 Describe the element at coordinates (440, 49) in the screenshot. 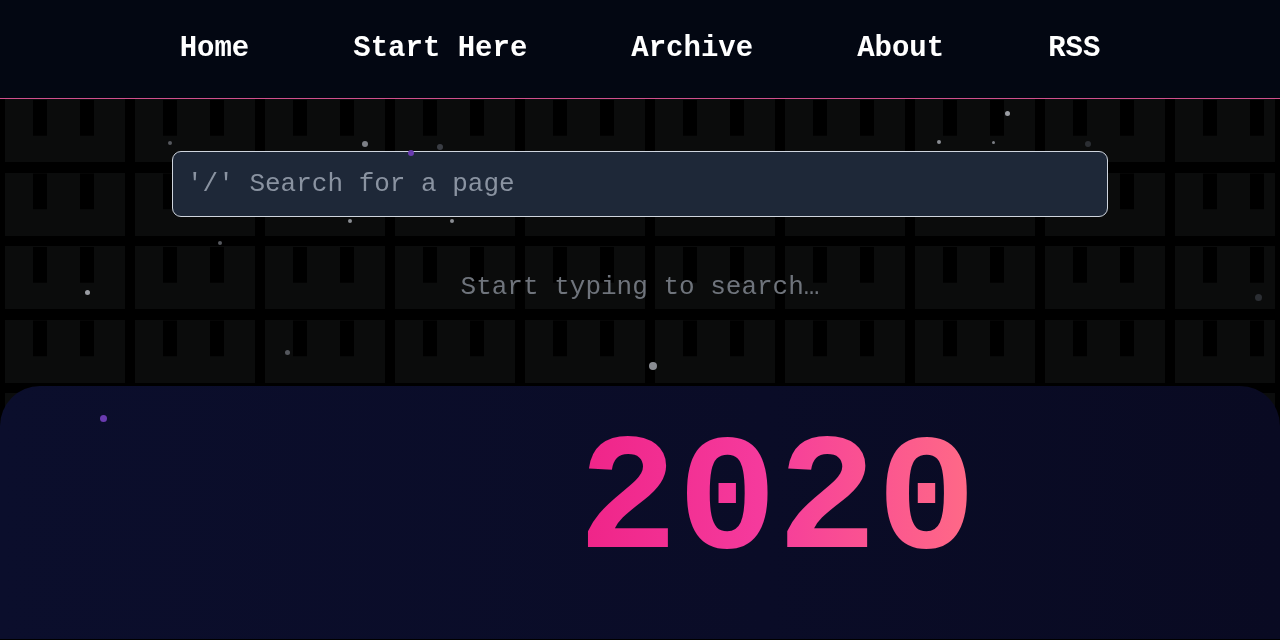

I see `nav-link: Start Here` at that location.